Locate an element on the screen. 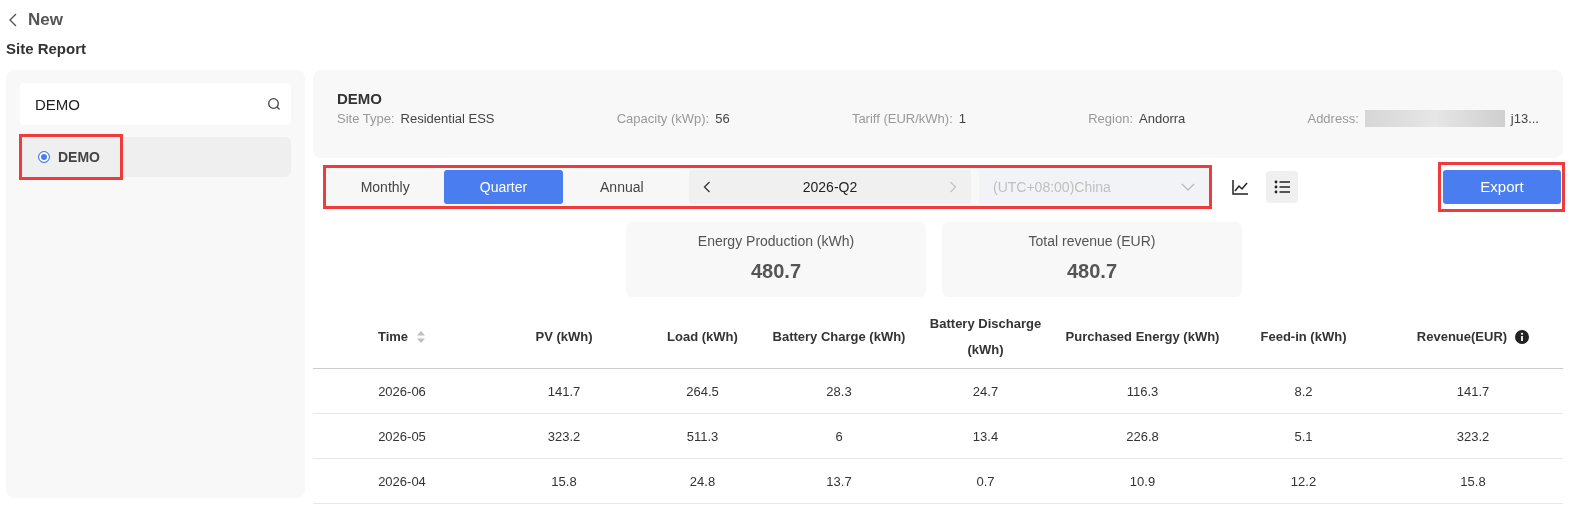 This screenshot has width=1571, height=506. field-label: Site Type: is located at coordinates (366, 118).